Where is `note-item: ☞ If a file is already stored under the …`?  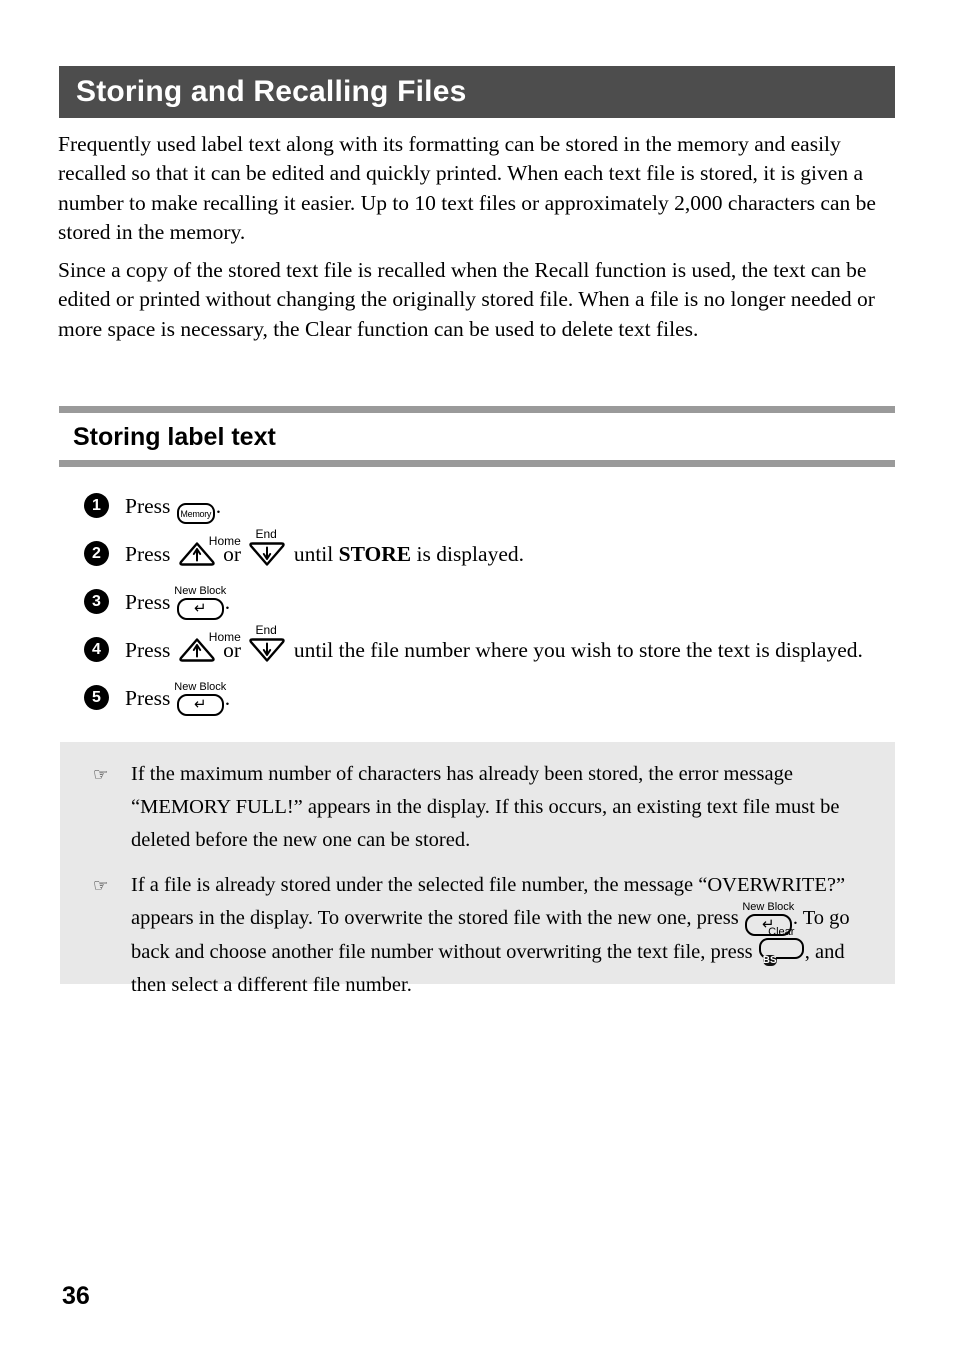
note-item: ☞ If a file is already stored under the … is located at coordinates (480, 935).